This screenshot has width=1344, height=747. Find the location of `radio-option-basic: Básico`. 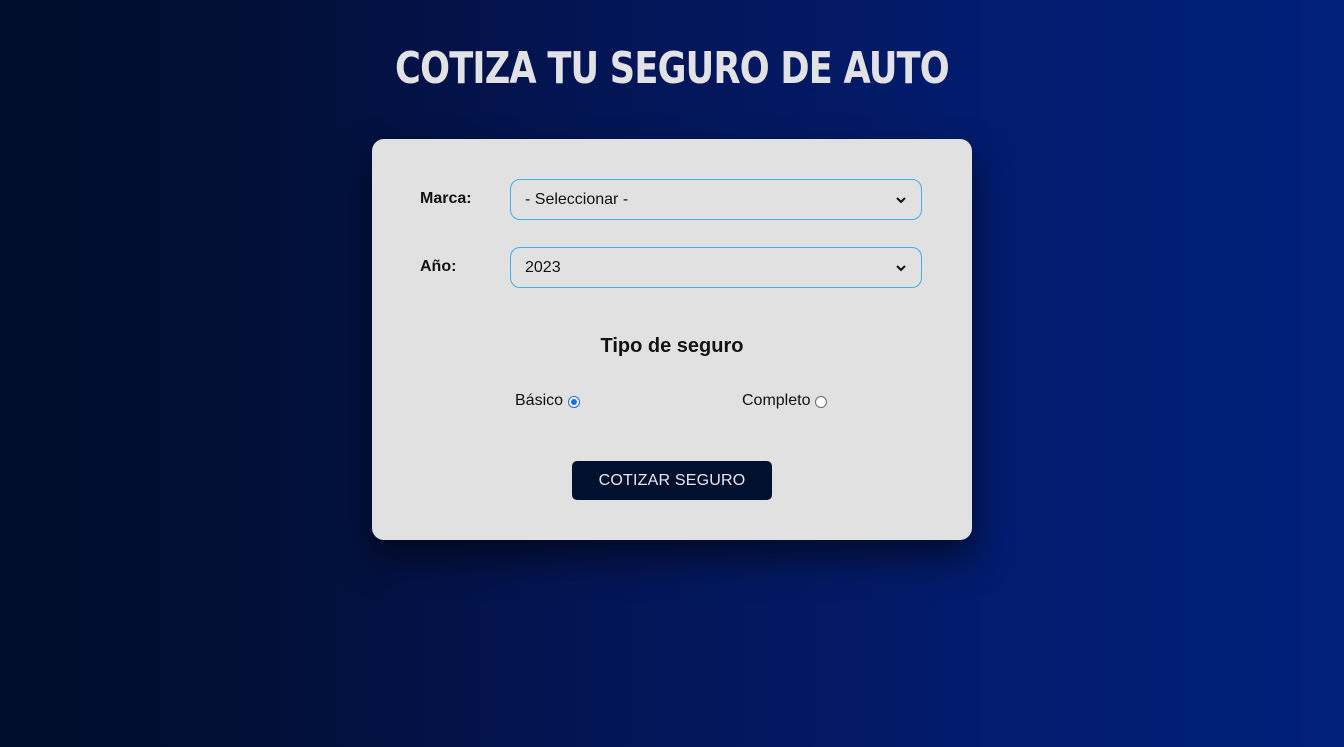

radio-option-basic: Básico is located at coordinates (548, 401).